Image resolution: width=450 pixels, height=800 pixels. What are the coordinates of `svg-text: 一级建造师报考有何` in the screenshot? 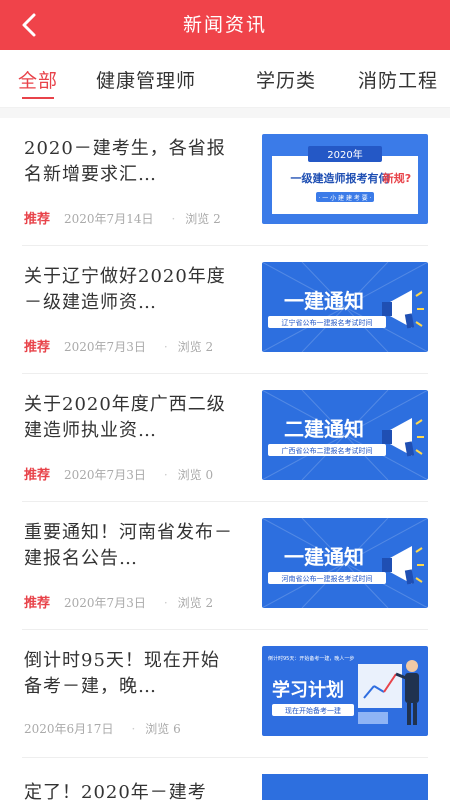 It's located at (340, 178).